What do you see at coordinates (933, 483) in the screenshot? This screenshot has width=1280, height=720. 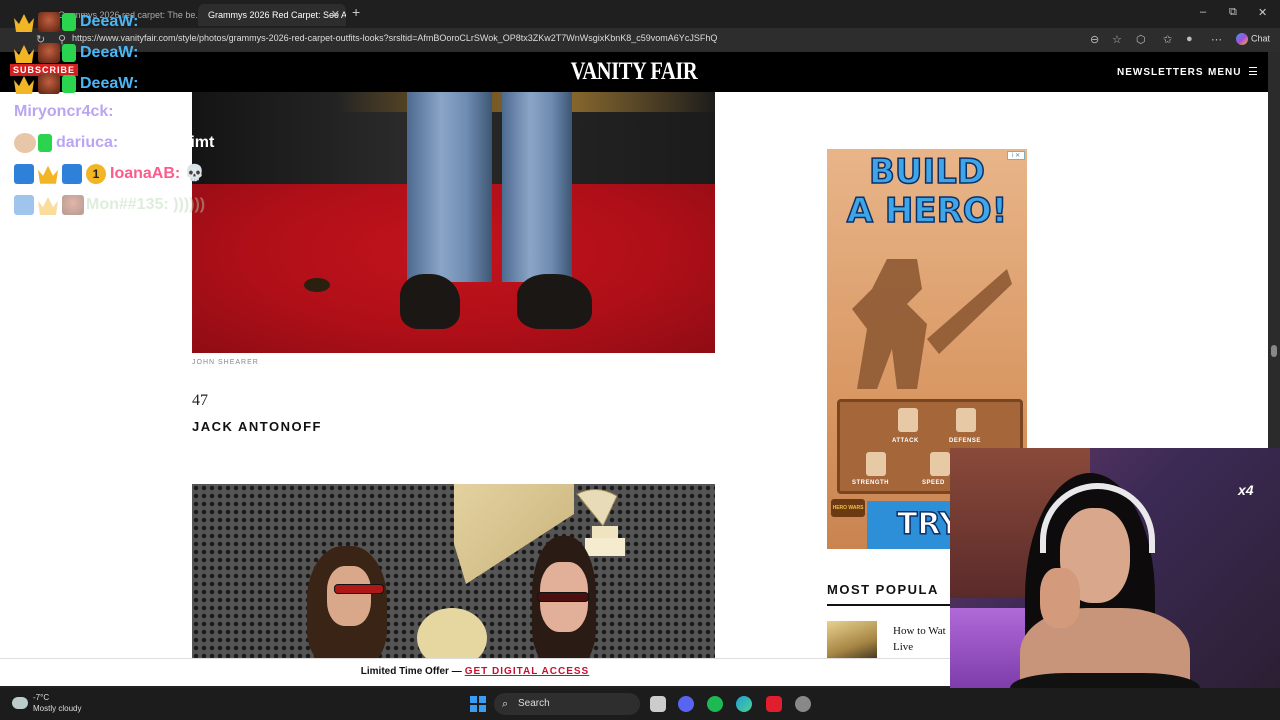 I see `stat-speed: SPEED` at bounding box center [933, 483].